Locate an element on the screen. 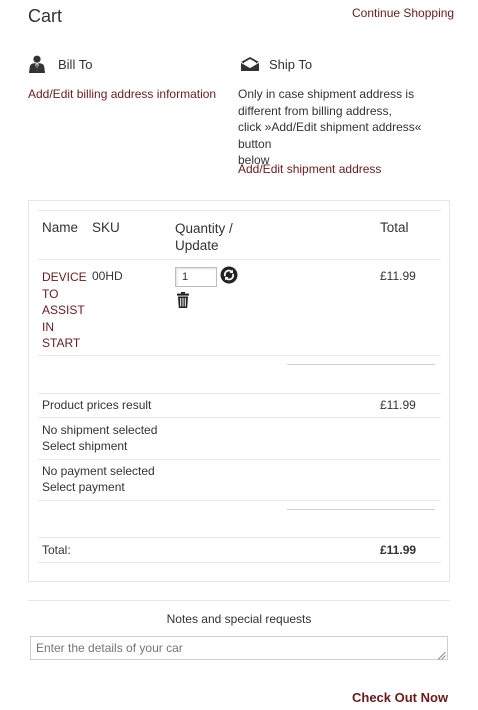  edit-billing-address-link: Add/Edit billing address information is located at coordinates (122, 94).